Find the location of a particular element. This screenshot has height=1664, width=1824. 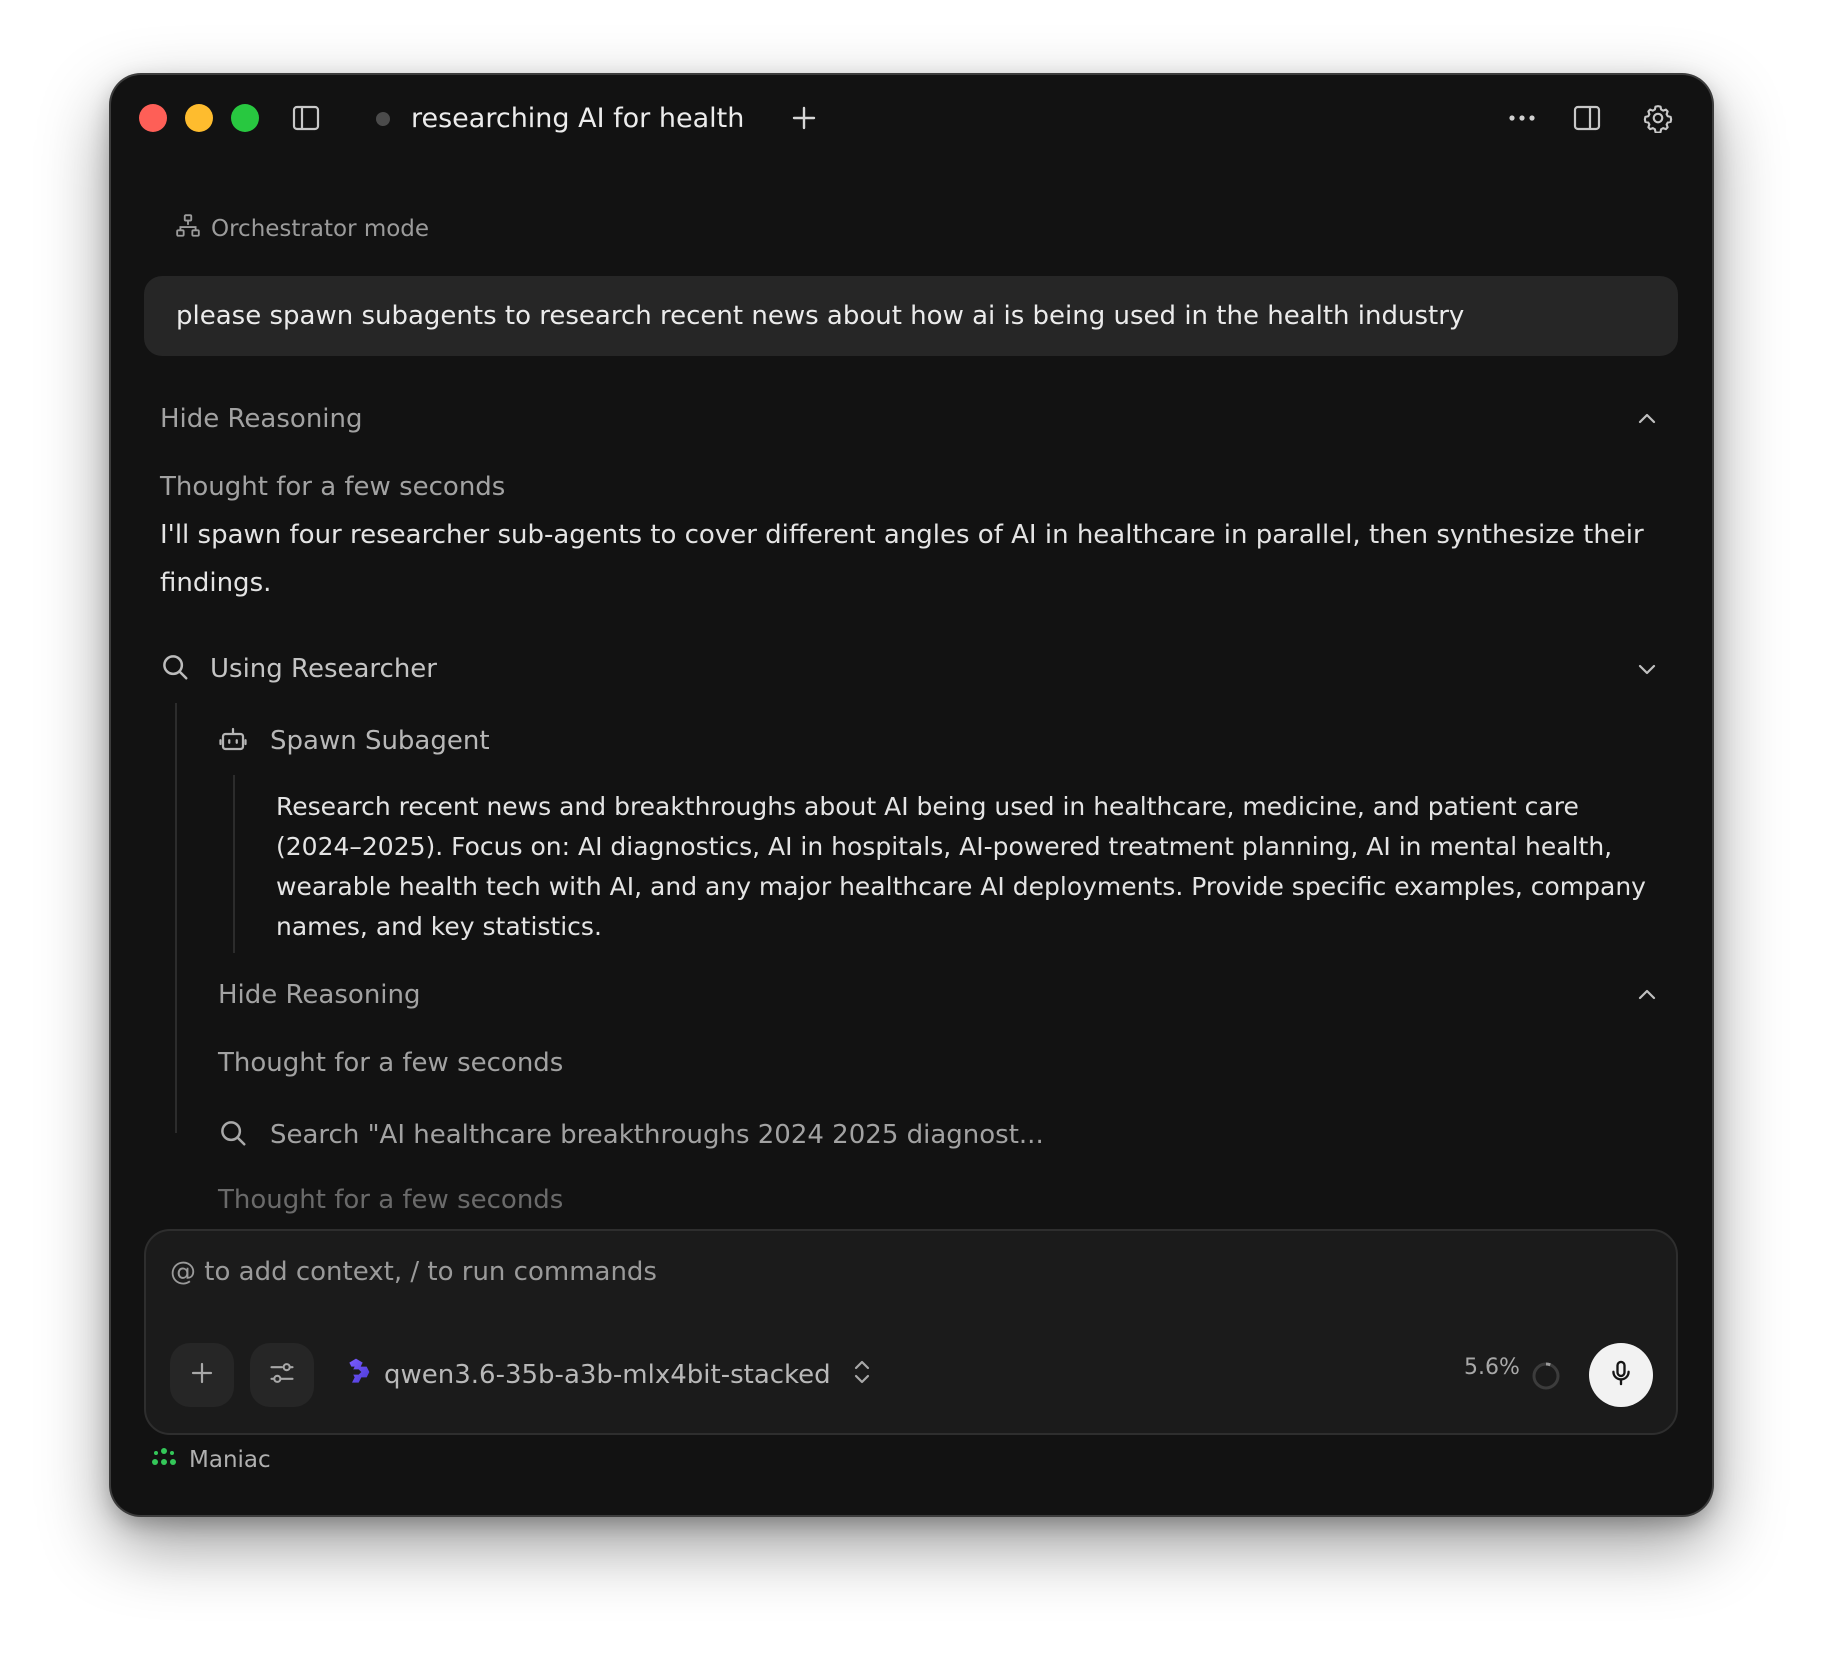

thought-duration: Thought for a few seconds is located at coordinates (332, 487).